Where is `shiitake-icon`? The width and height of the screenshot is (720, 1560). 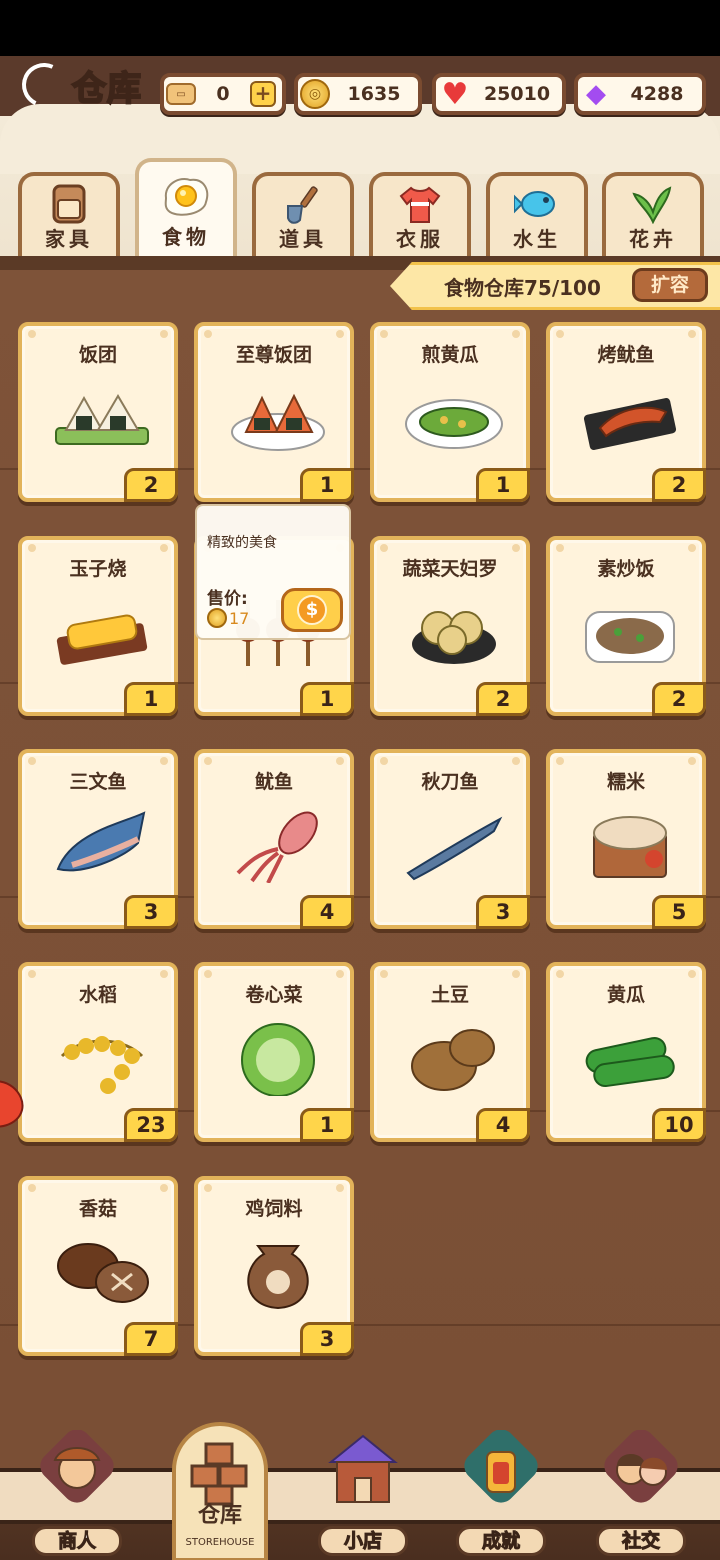
shiitake-icon is located at coordinates (103, 1273).